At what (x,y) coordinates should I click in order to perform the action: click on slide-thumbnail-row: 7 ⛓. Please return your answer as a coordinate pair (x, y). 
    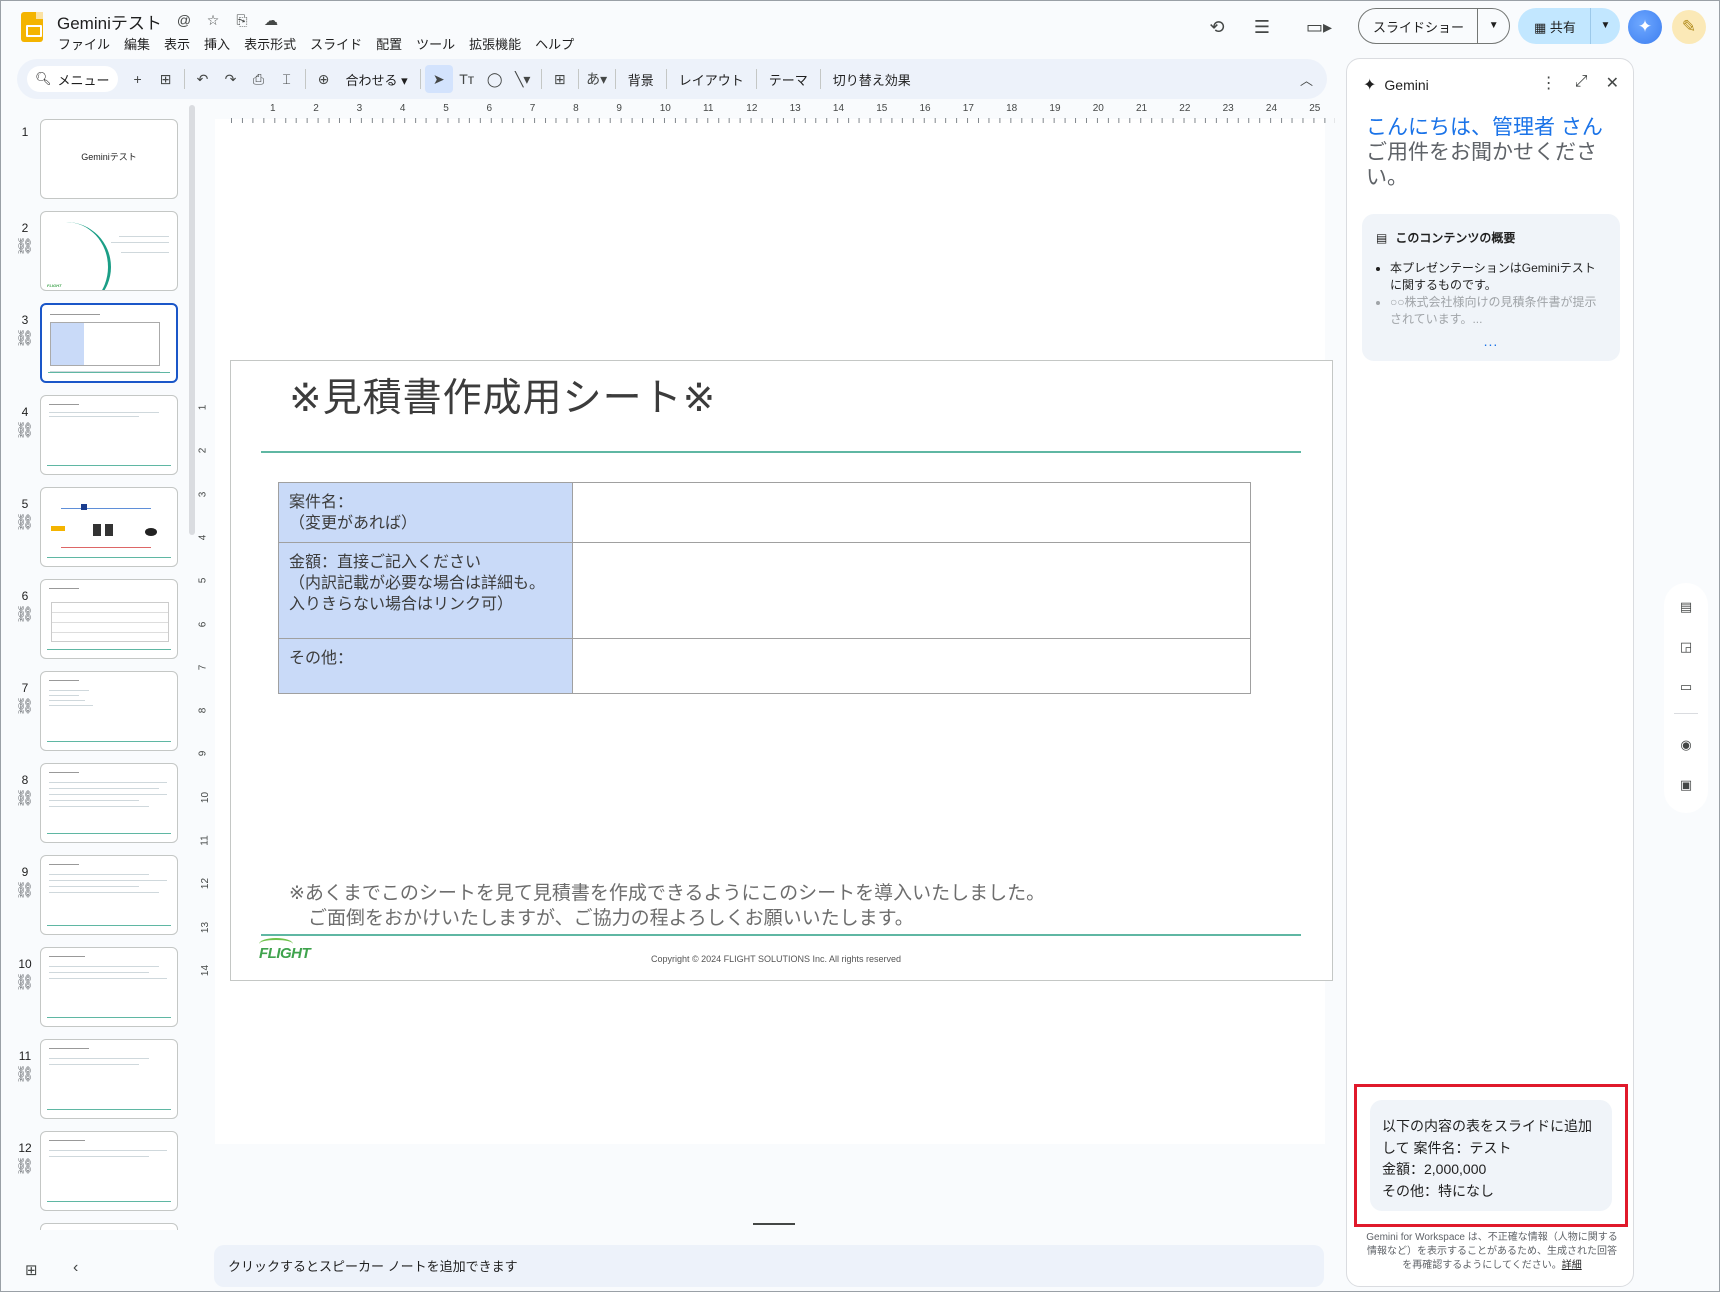
    Looking at the image, I should click on (98, 715).